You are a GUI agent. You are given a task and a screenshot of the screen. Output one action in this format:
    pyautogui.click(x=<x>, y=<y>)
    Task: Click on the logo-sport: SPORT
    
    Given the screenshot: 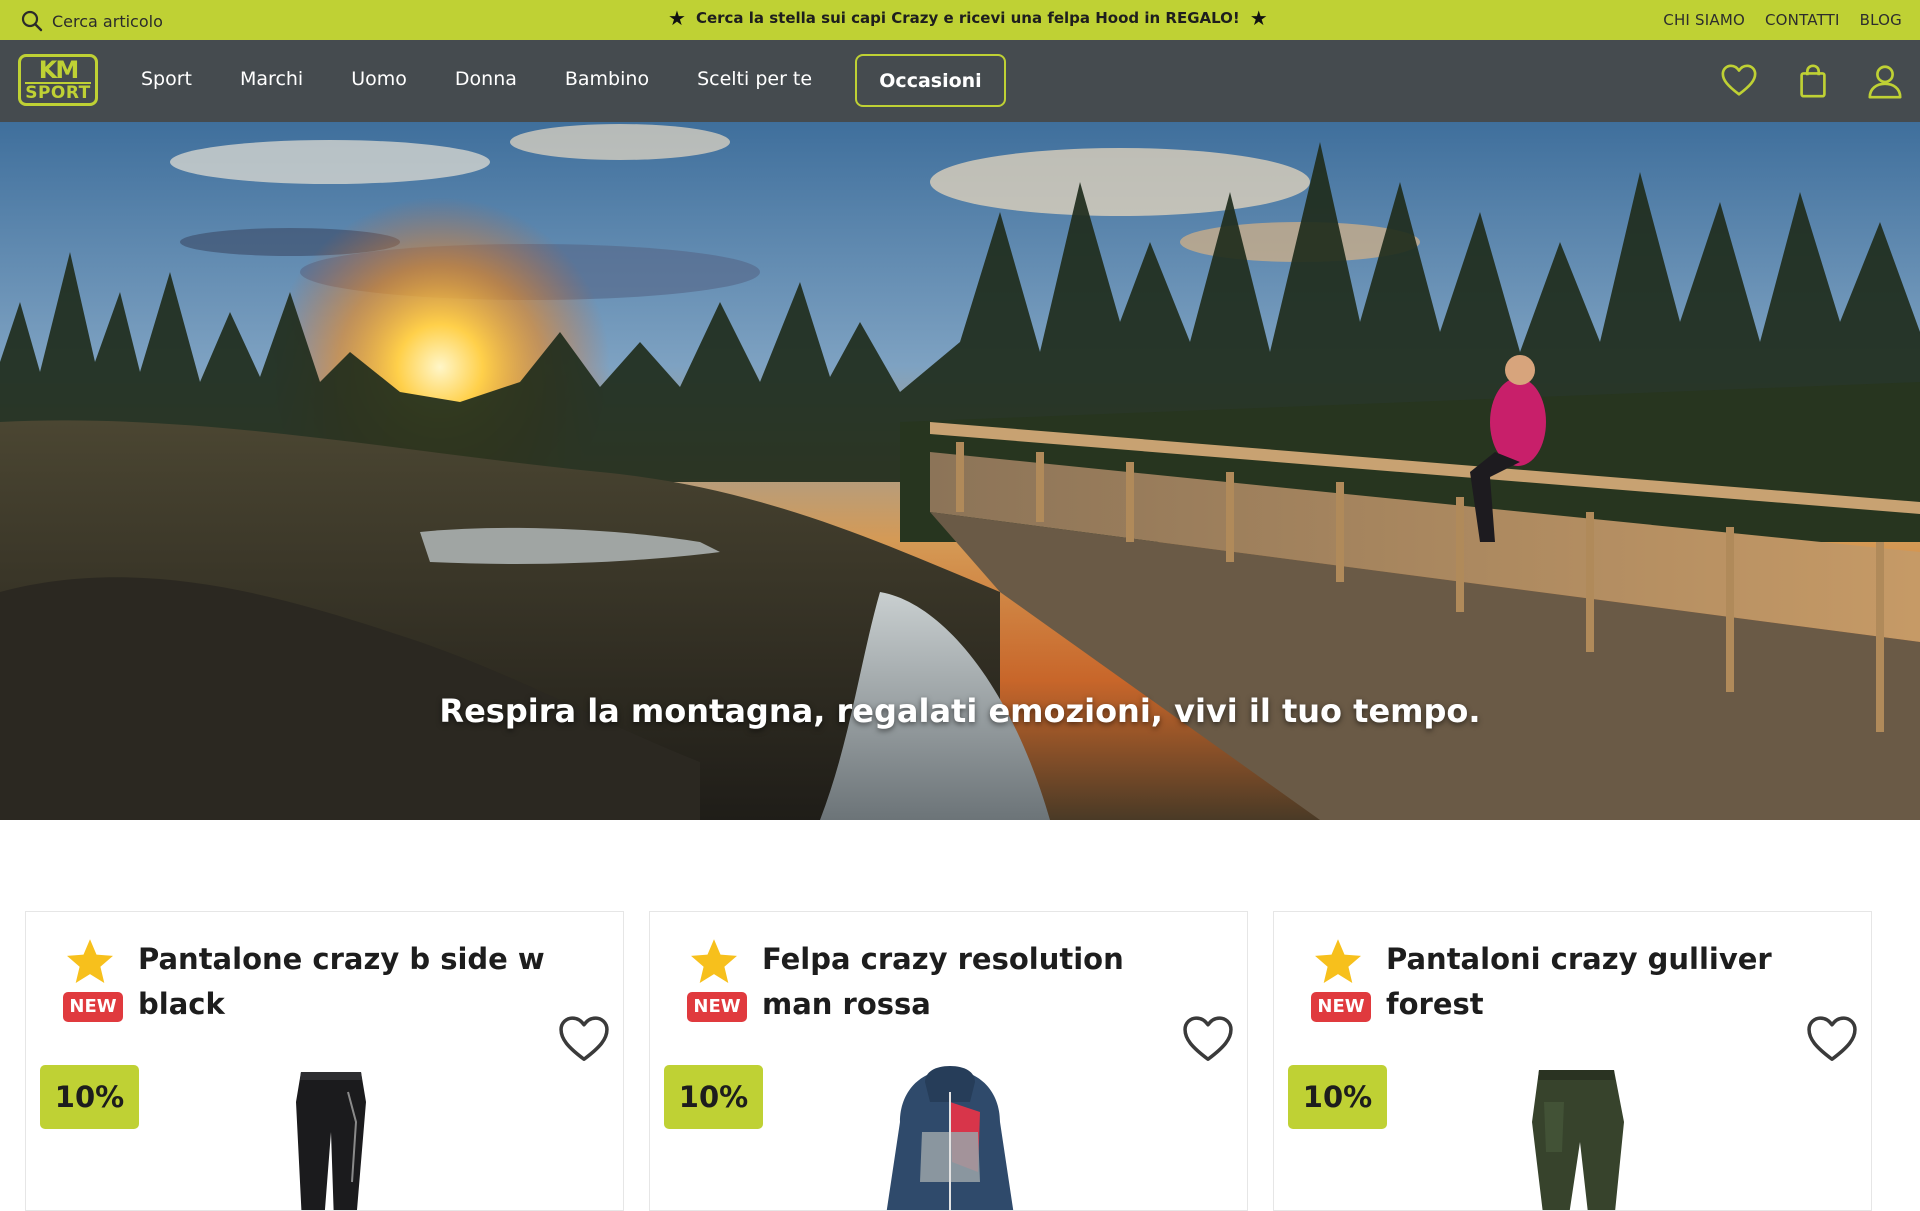 What is the action you would take?
    pyautogui.click(x=58, y=92)
    